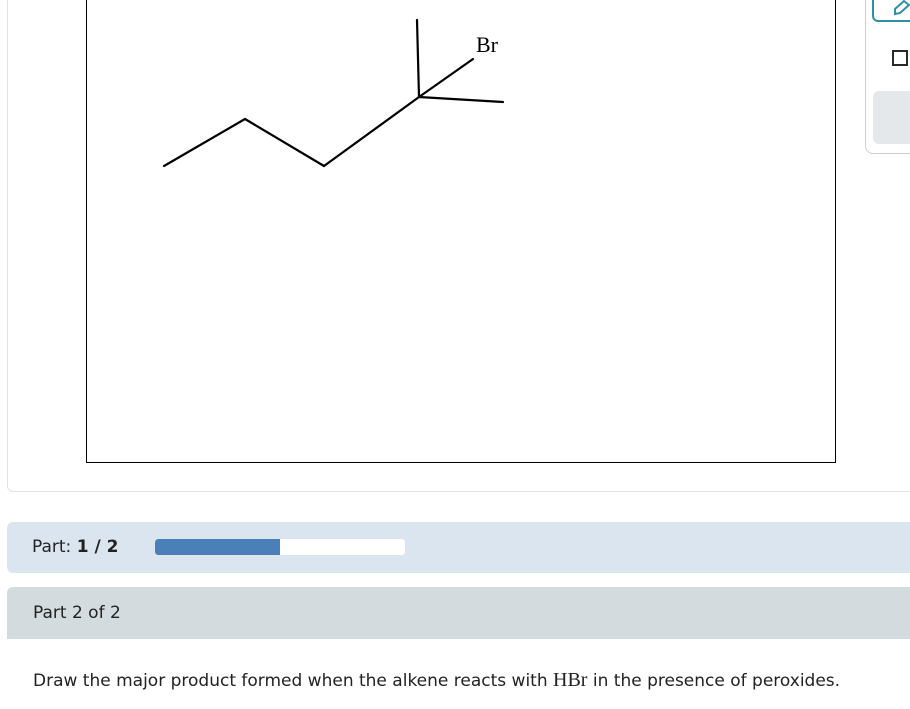 Image resolution: width=910 pixels, height=709 pixels. I want to click on bromine-atom-label: Br, so click(487, 45).